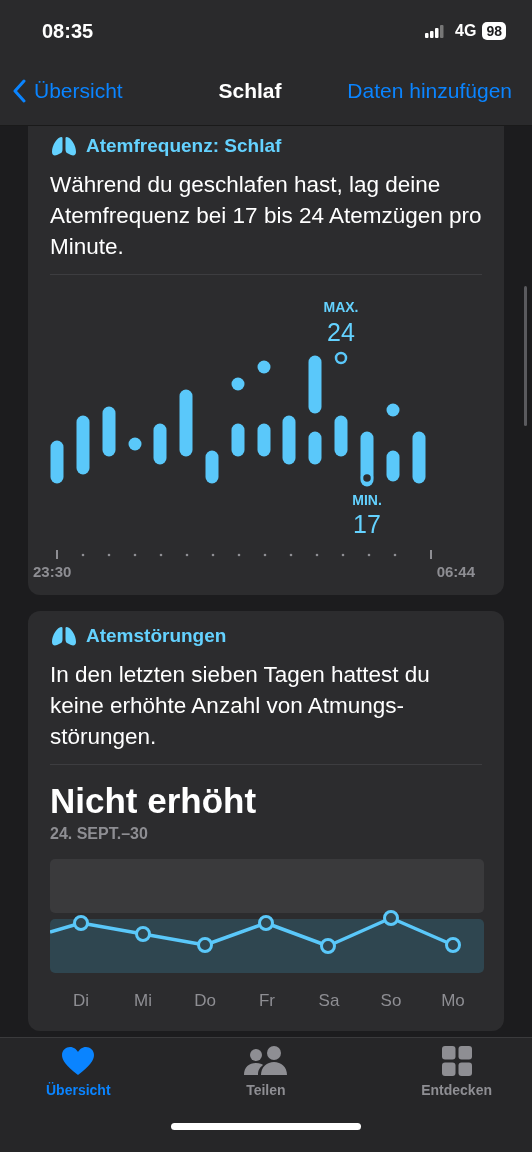 This screenshot has height=1152, width=532. I want to click on min-label: MIN., so click(367, 500).